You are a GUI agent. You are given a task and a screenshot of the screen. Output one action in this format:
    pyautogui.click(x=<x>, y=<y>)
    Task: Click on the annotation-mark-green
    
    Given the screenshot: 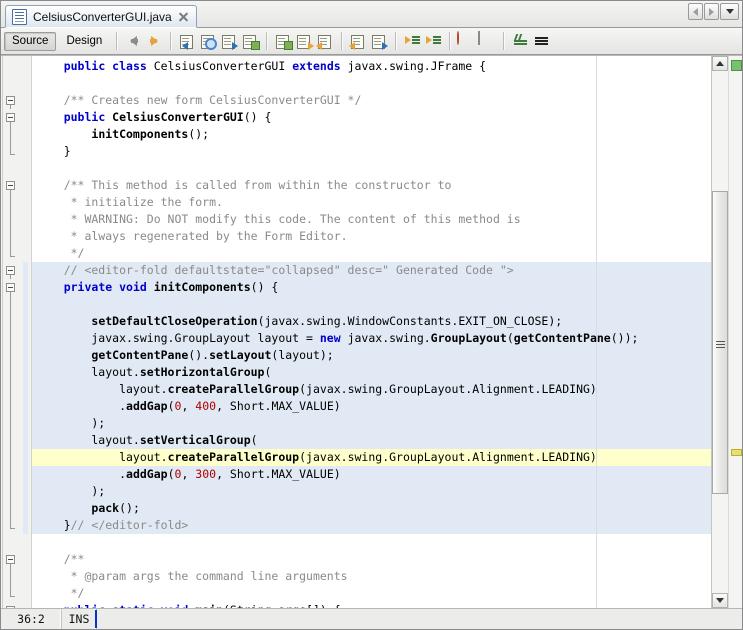 What is the action you would take?
    pyautogui.click(x=736, y=65)
    